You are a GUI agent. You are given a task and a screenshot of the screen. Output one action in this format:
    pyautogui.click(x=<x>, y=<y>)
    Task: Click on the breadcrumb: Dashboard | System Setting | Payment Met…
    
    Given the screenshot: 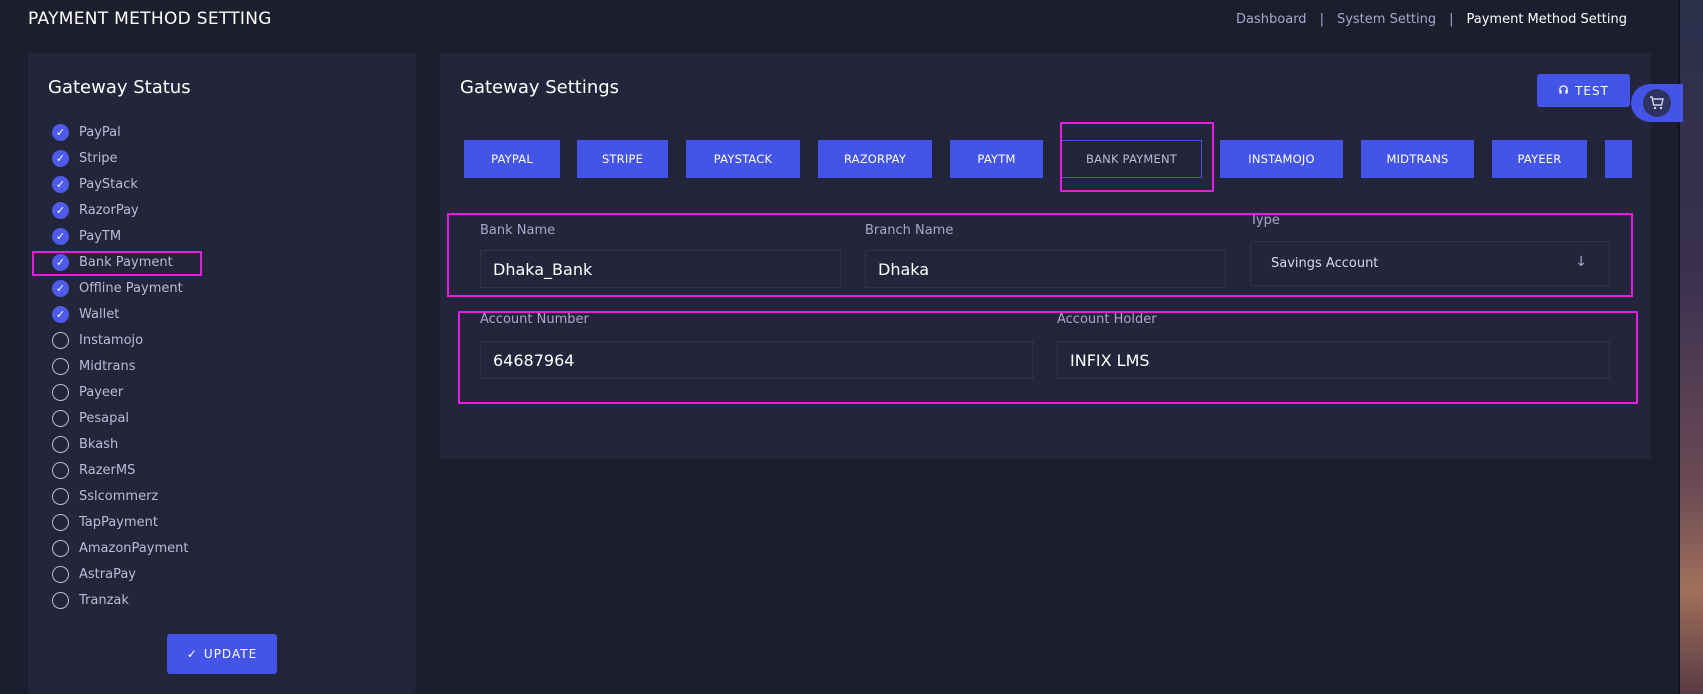 What is the action you would take?
    pyautogui.click(x=1431, y=19)
    